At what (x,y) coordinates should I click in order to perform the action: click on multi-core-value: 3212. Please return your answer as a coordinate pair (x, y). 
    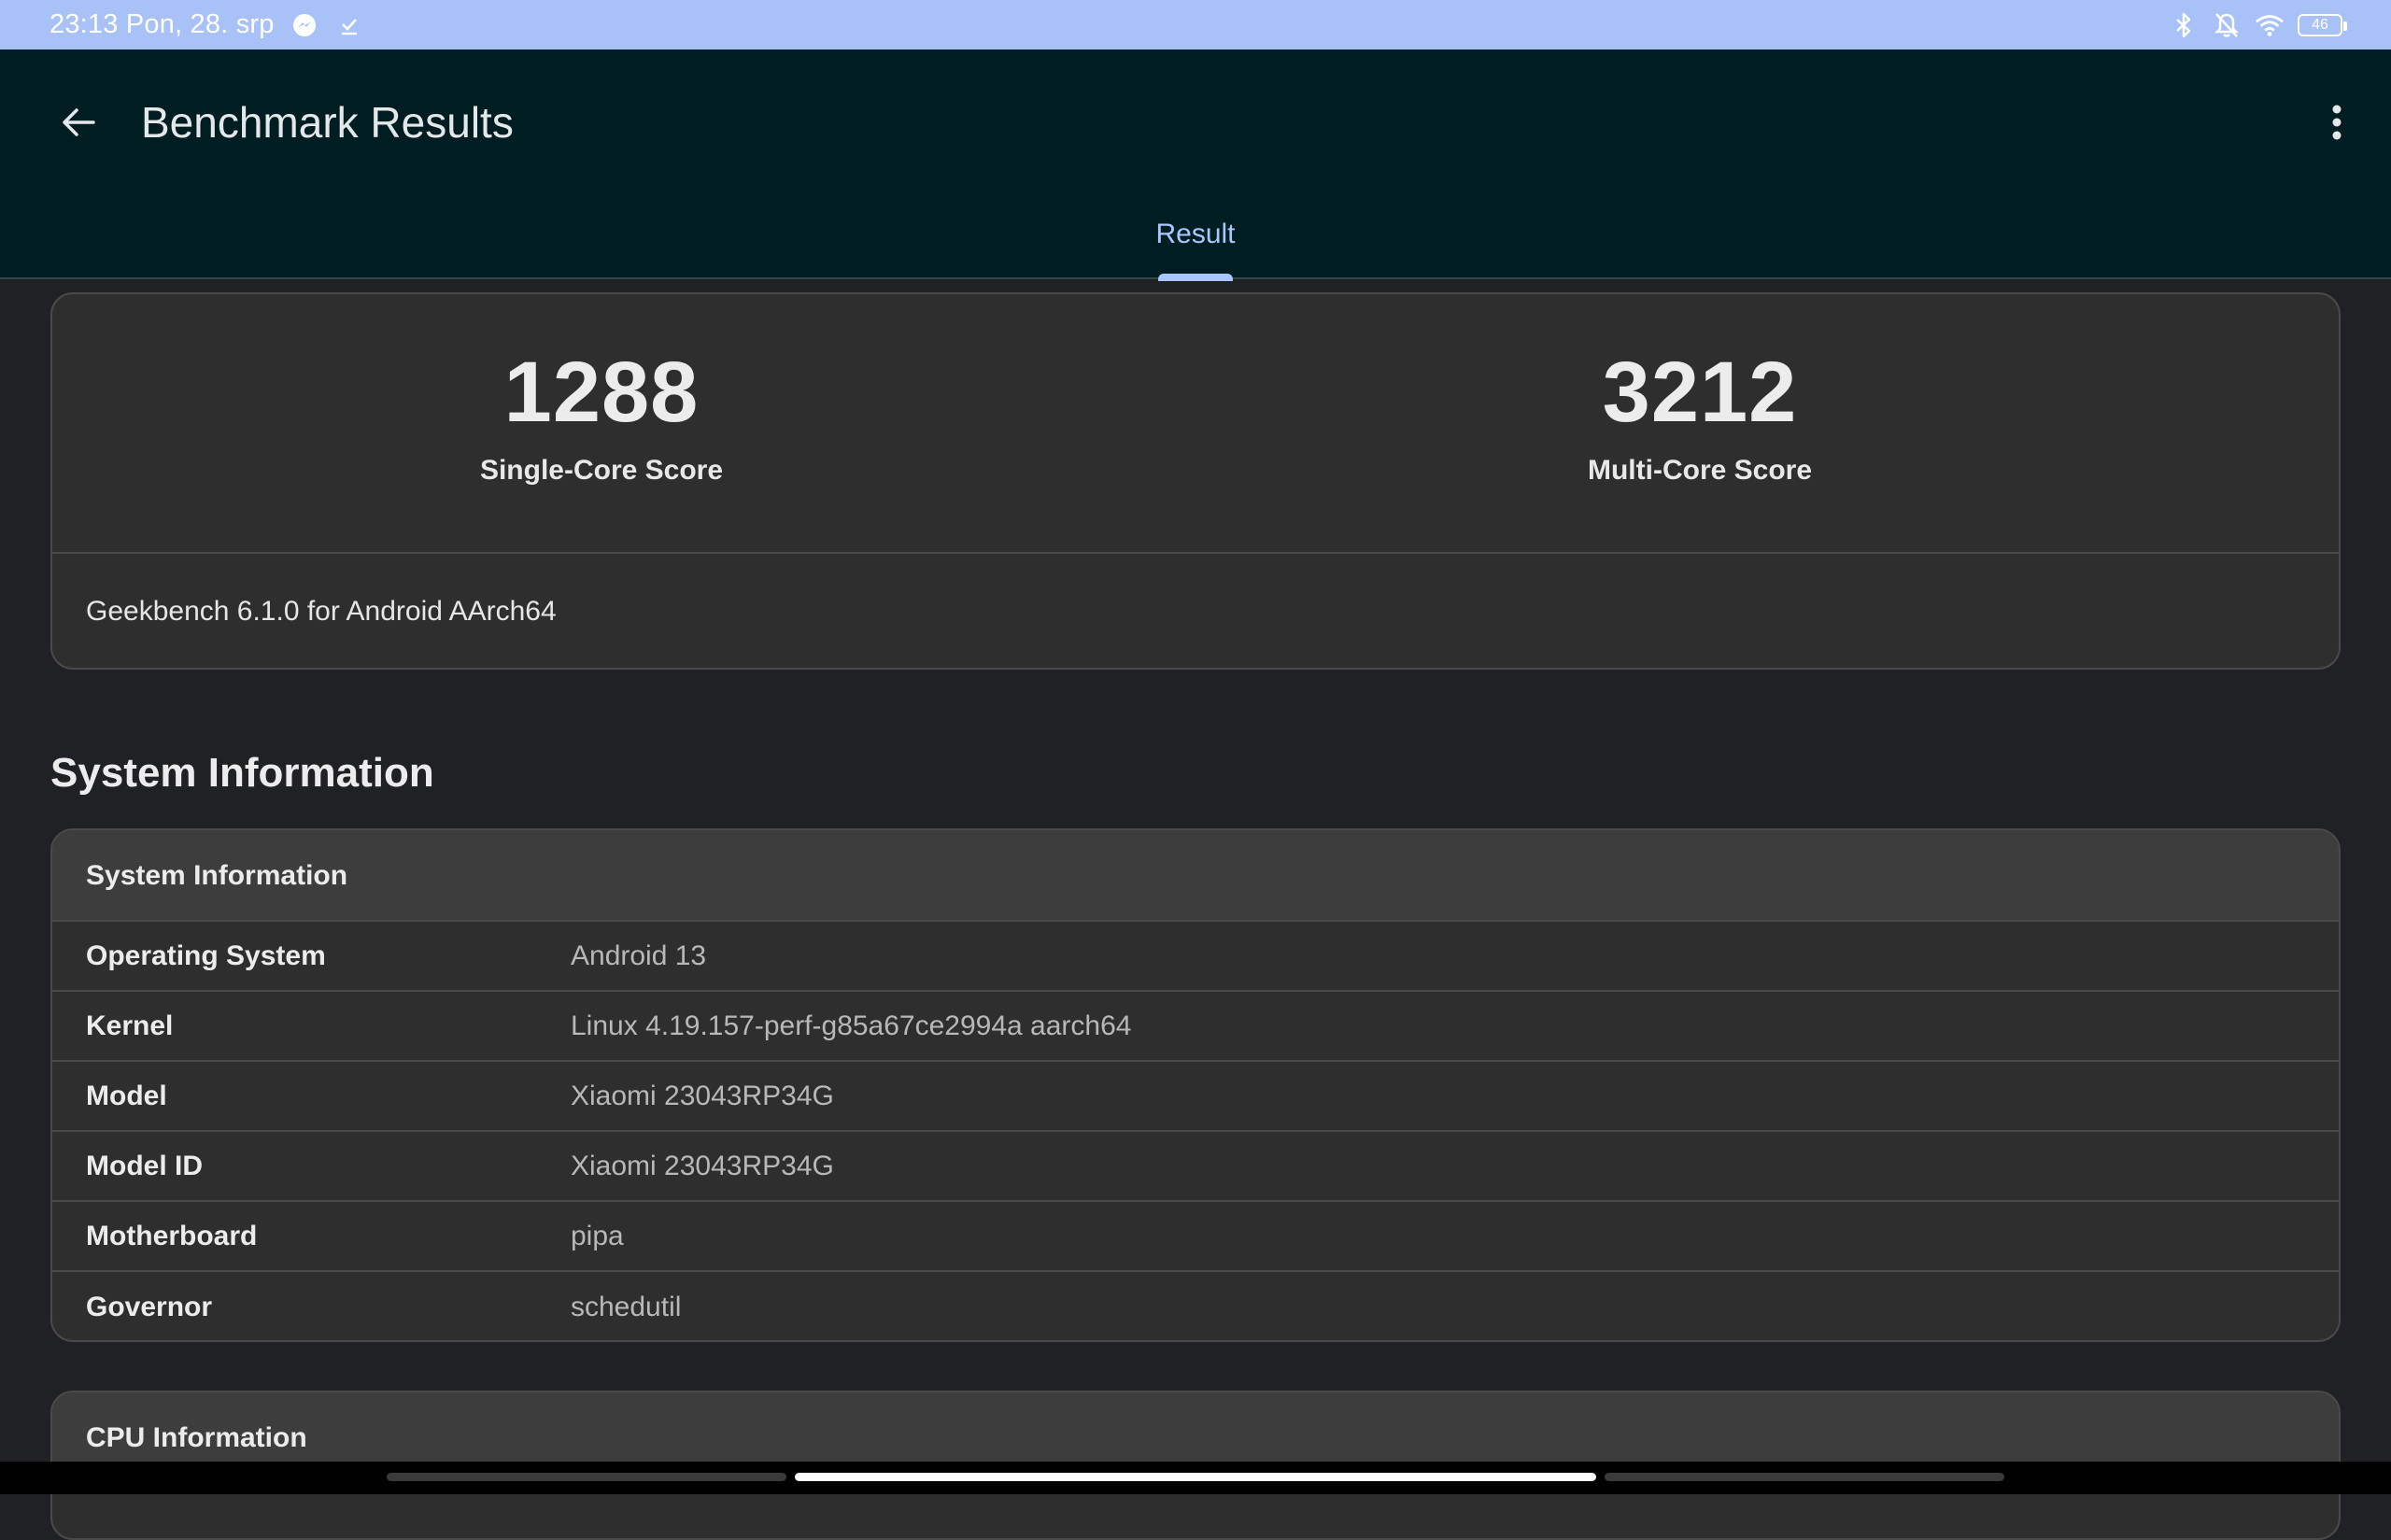
    Looking at the image, I should click on (1700, 393).